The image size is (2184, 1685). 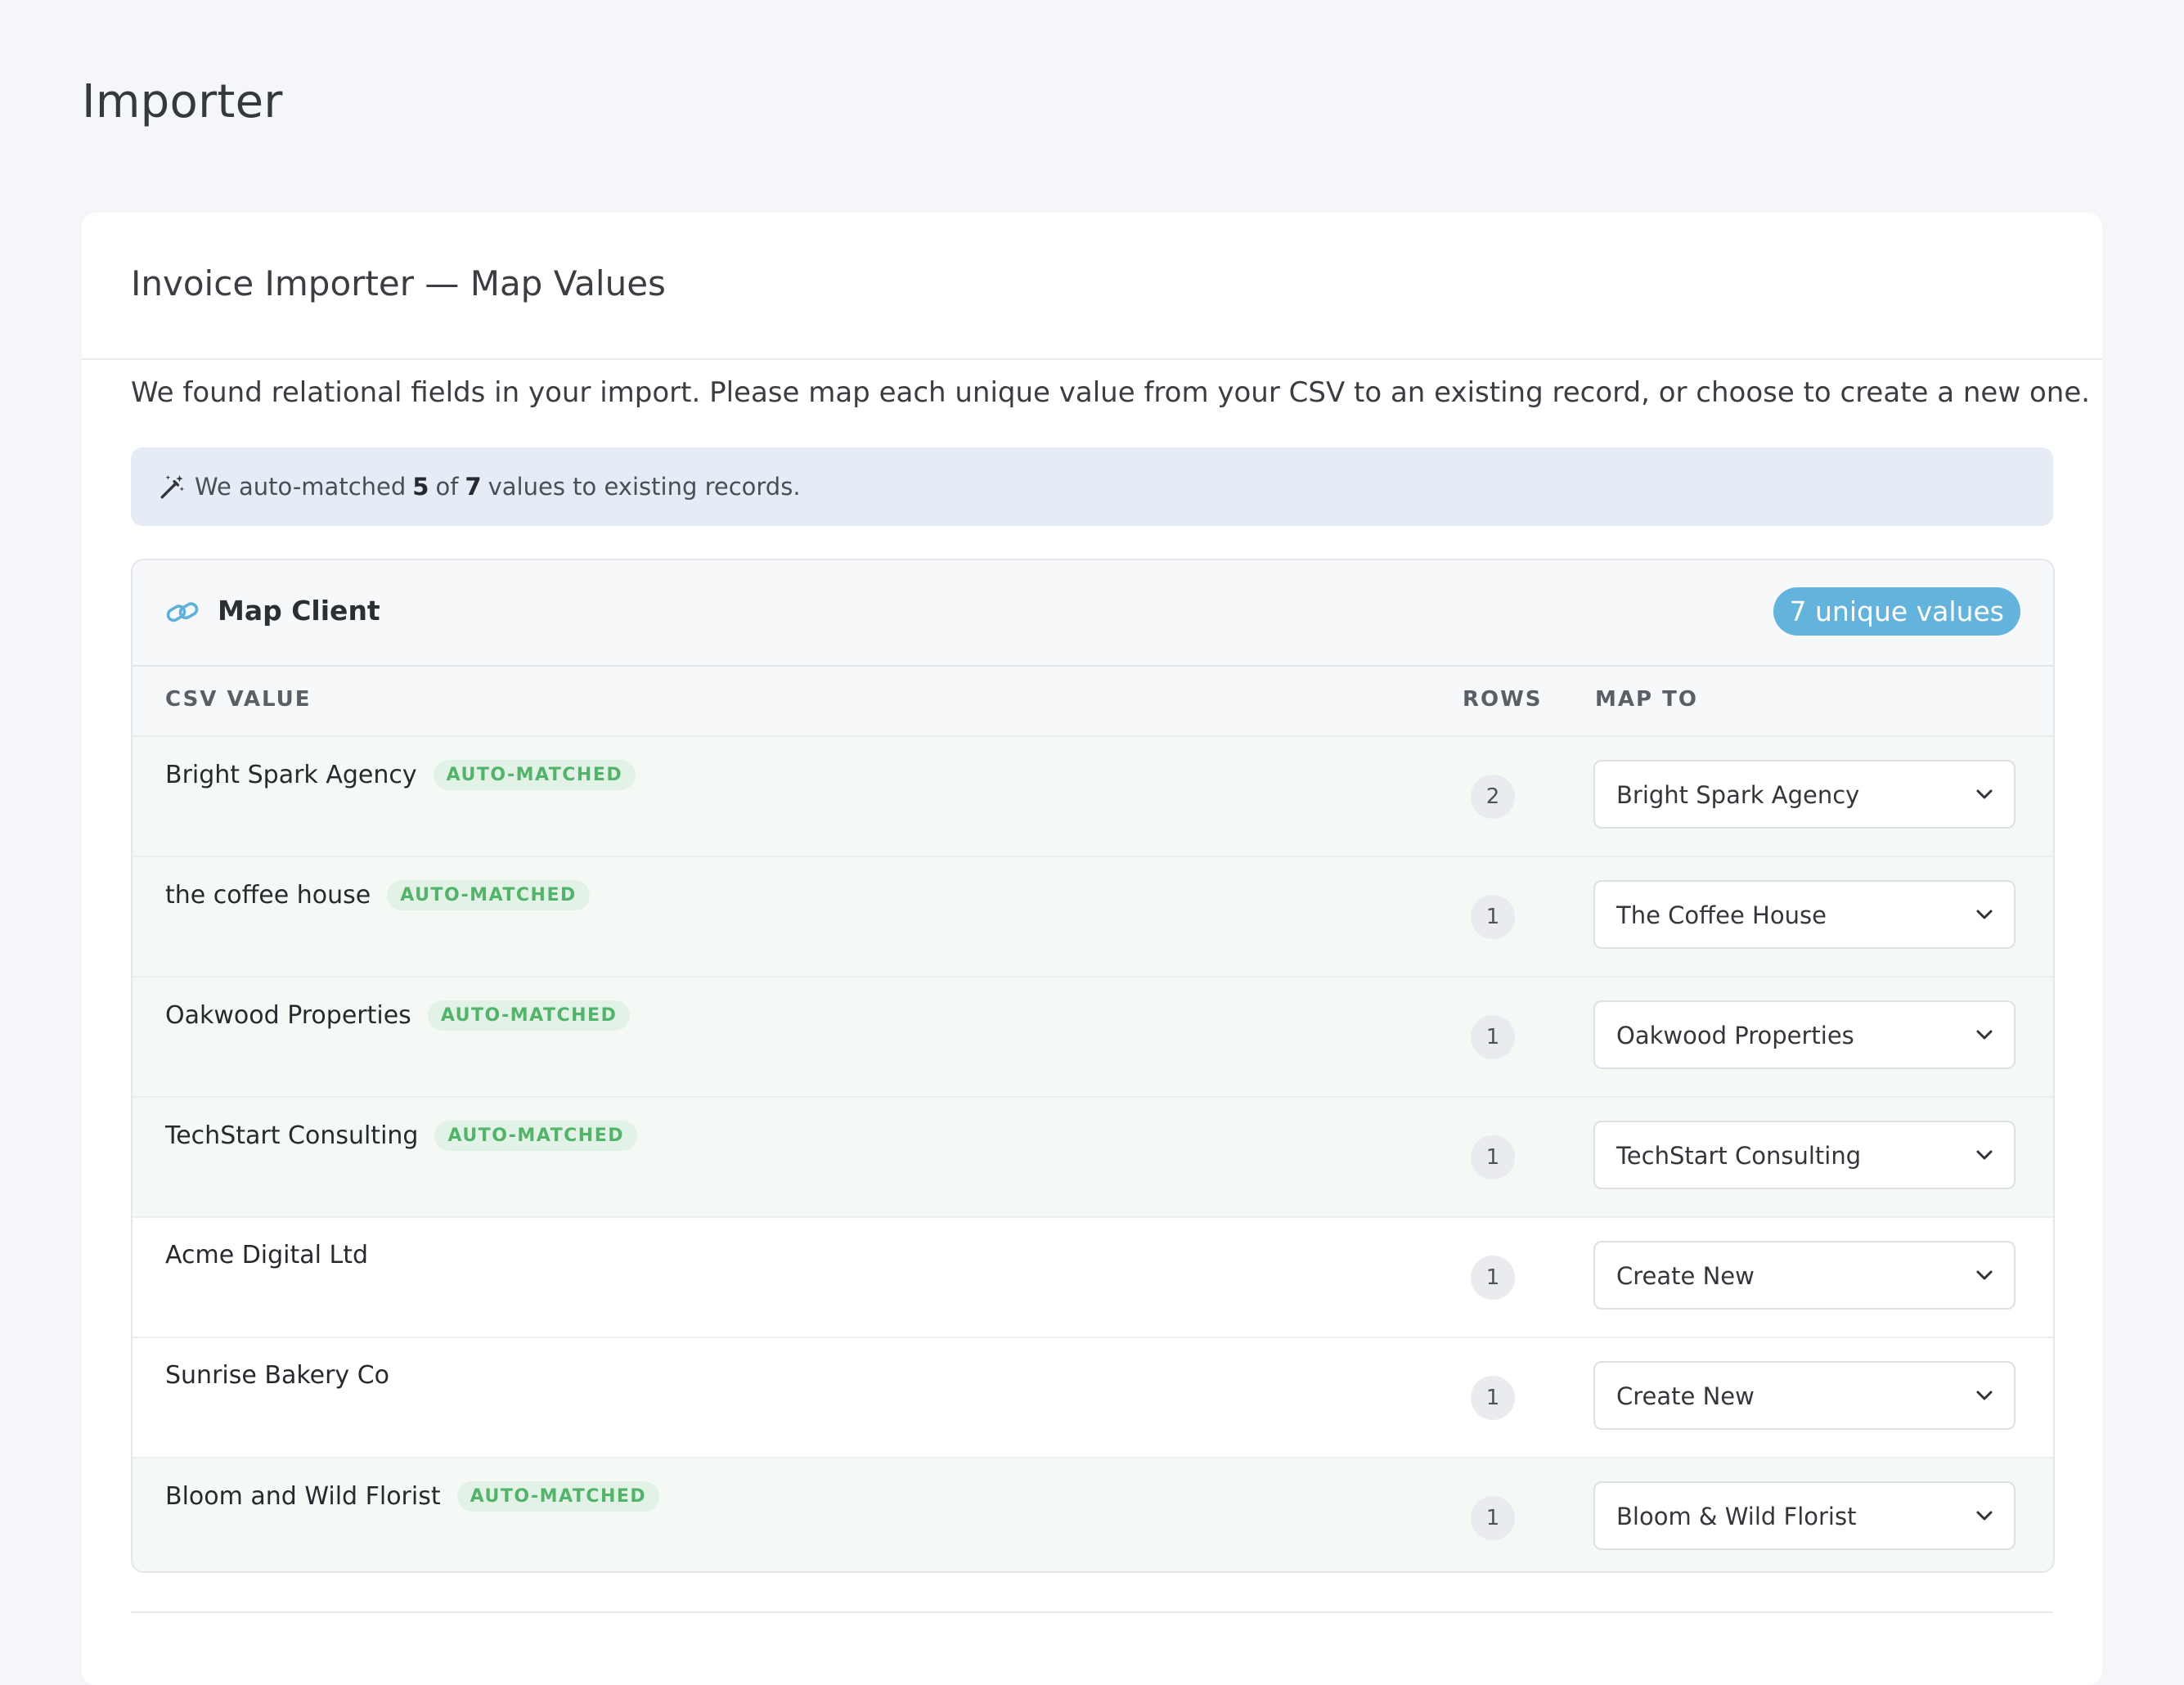 What do you see at coordinates (447, 487) in the screenshot?
I see `alert-middle: of` at bounding box center [447, 487].